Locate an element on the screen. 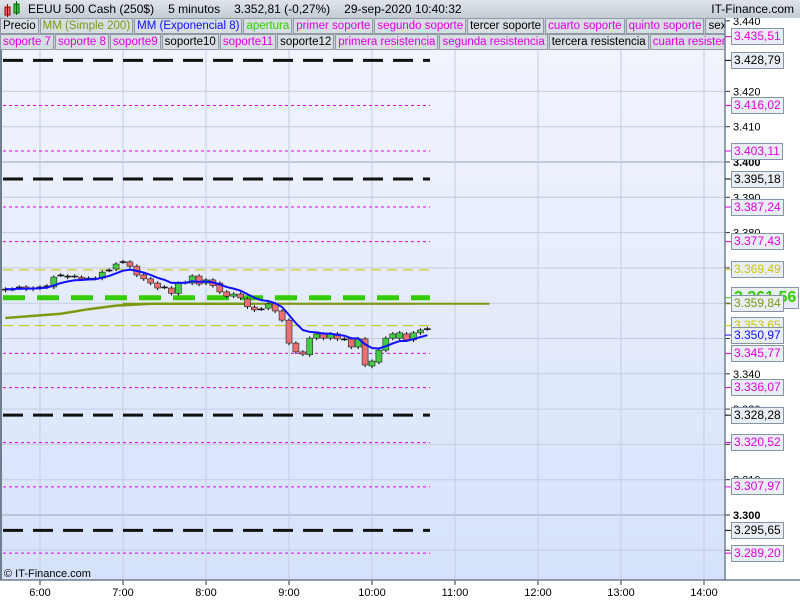 The height and width of the screenshot is (600, 800). y-tick-label: 3.440 is located at coordinates (747, 23).